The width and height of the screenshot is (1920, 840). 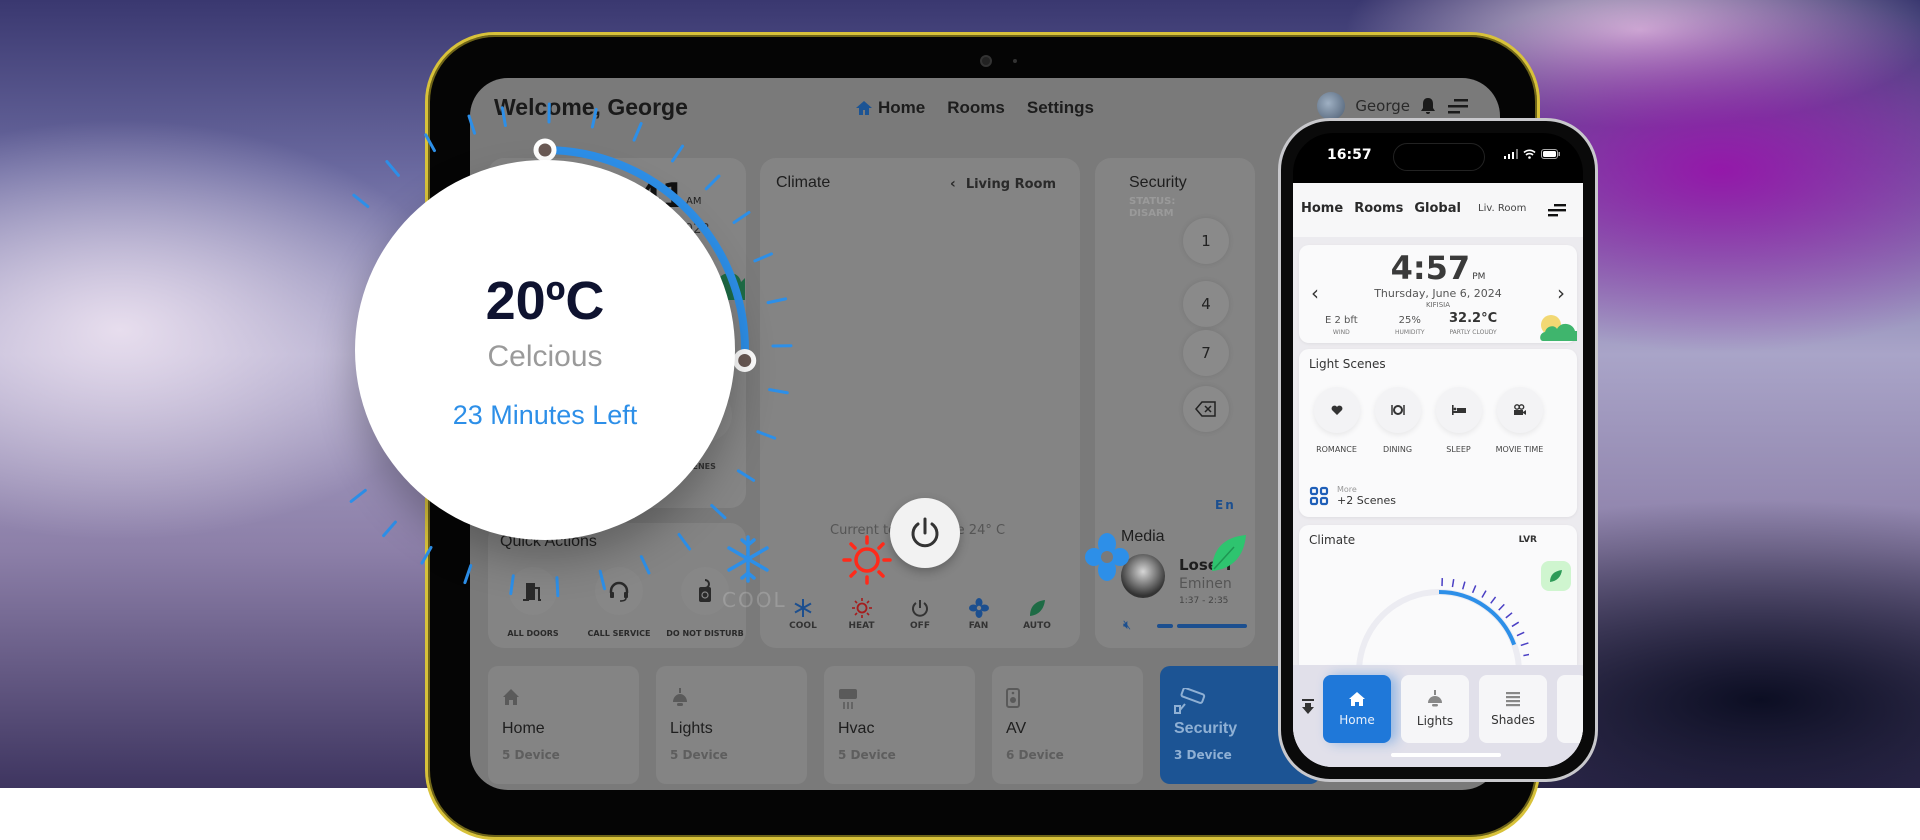 What do you see at coordinates (1152, 201) in the screenshot?
I see `security-status-label: STATUS:` at bounding box center [1152, 201].